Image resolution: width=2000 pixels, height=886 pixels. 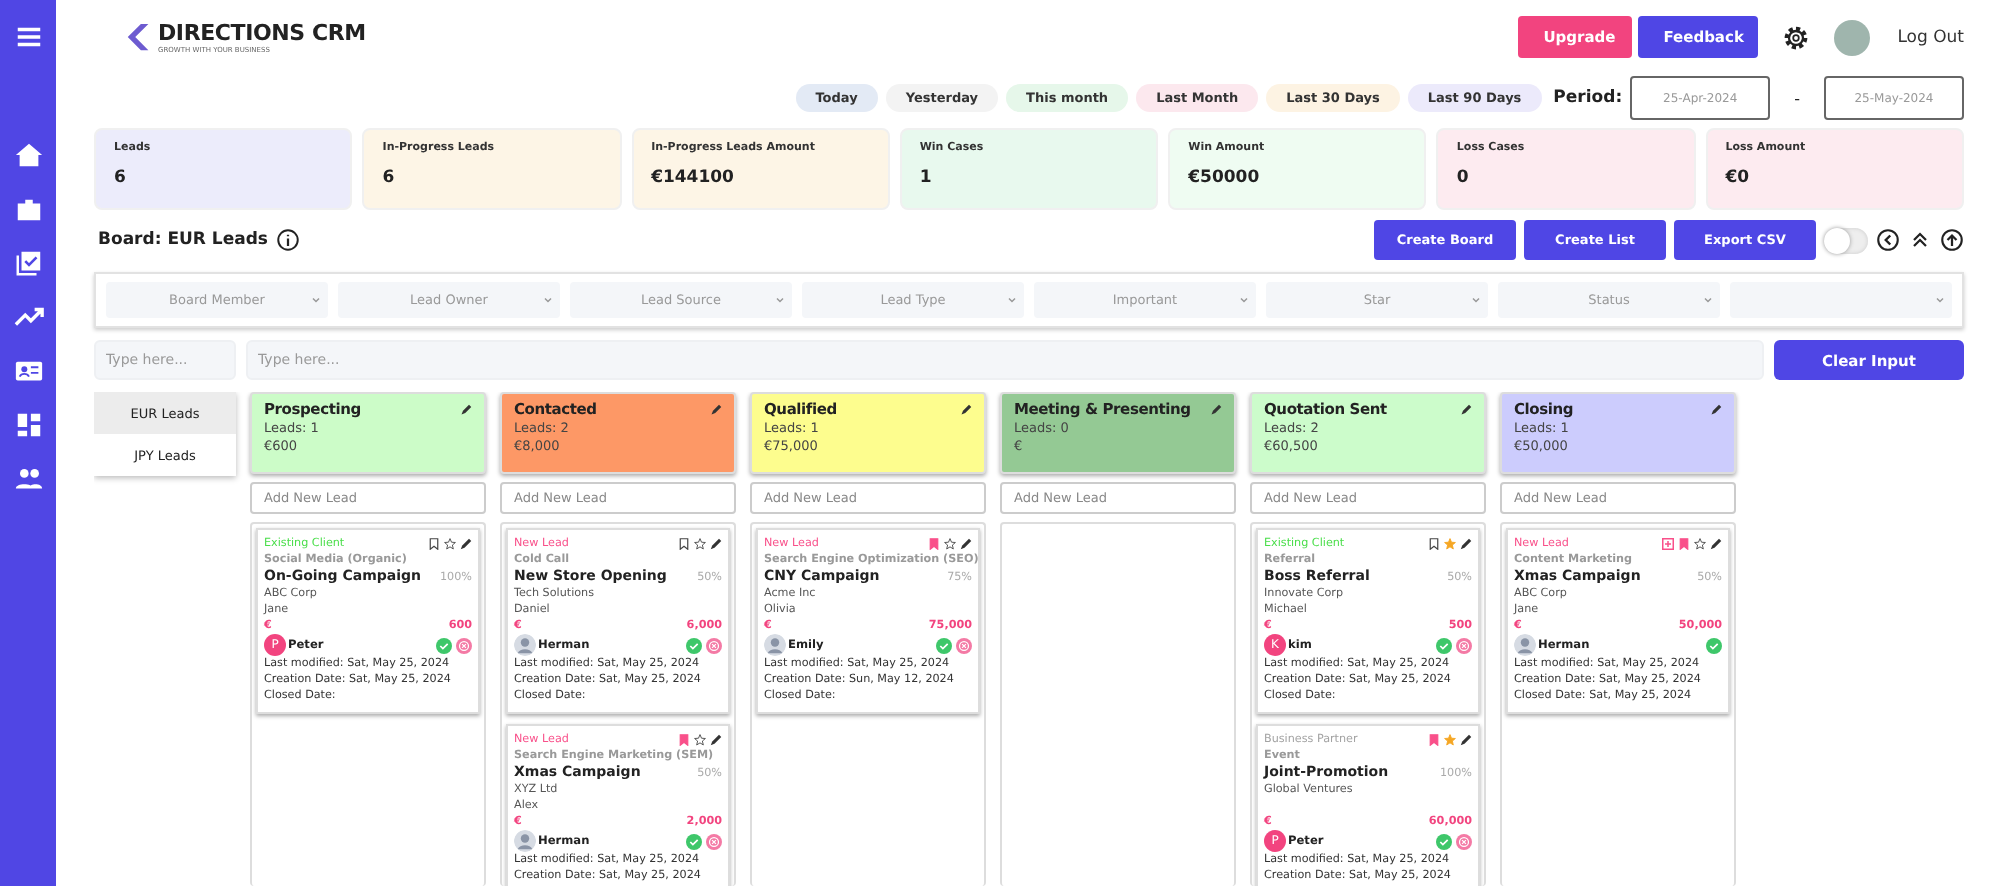 I want to click on checklist-icon, so click(x=28, y=263).